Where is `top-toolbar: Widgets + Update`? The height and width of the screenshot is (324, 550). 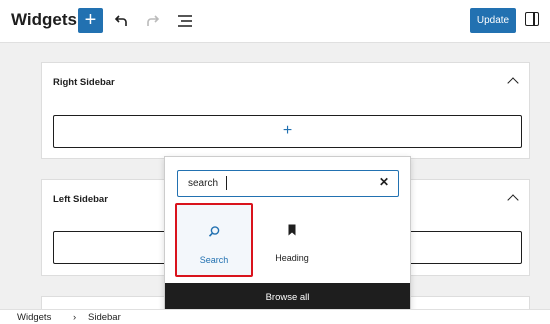
top-toolbar: Widgets + Update is located at coordinates (275, 21).